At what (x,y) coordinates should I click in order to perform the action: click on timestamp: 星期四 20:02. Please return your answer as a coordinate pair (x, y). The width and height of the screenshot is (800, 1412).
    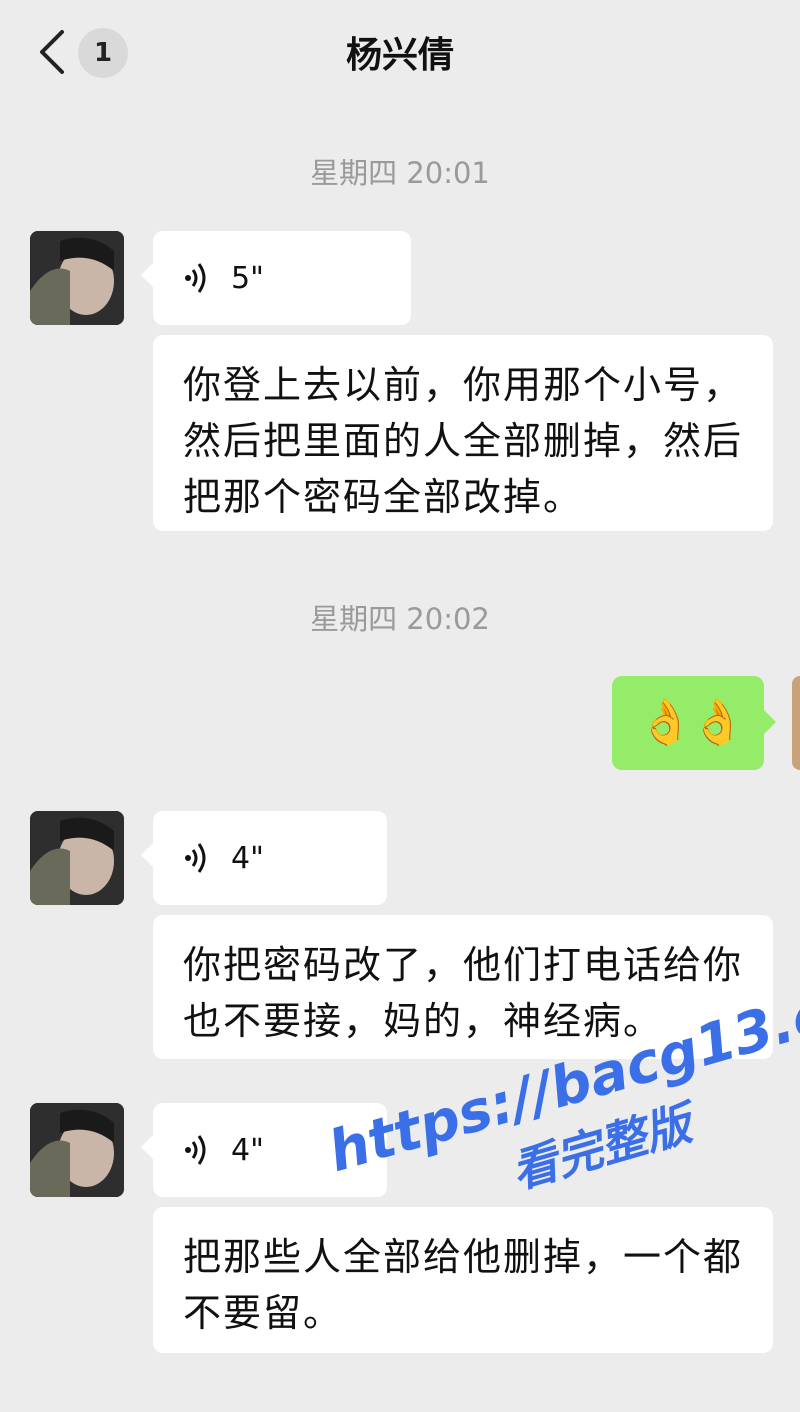
    Looking at the image, I should click on (400, 619).